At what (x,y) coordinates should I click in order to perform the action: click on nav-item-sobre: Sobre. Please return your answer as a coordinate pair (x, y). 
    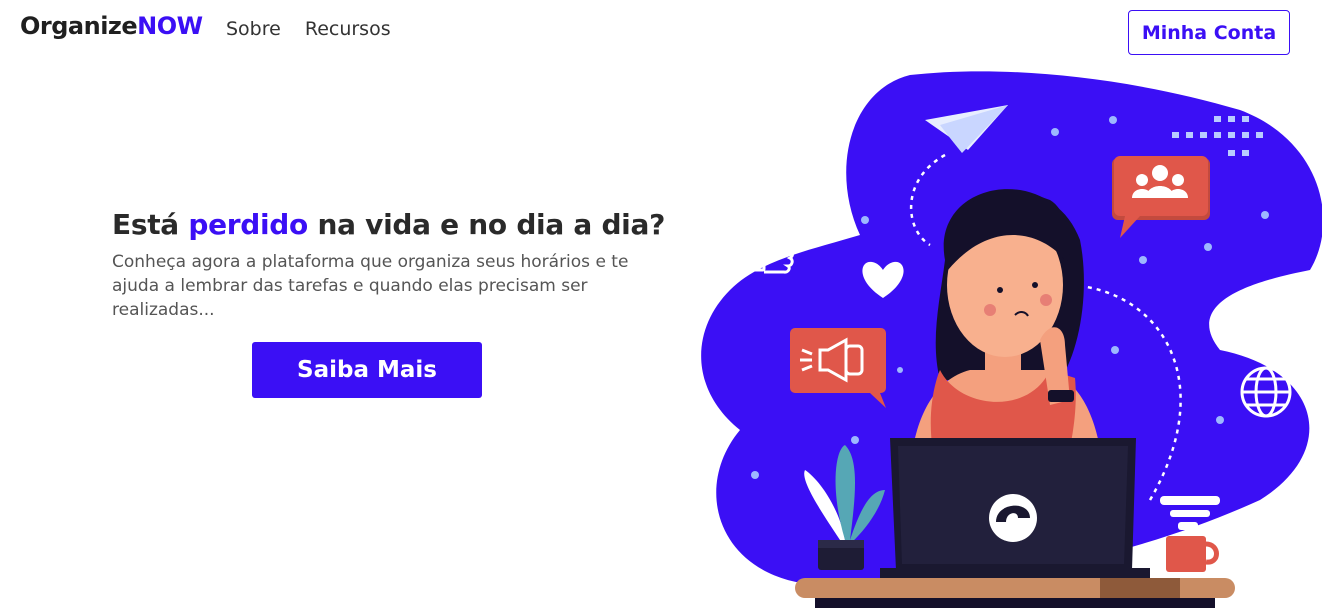
    Looking at the image, I should click on (253, 29).